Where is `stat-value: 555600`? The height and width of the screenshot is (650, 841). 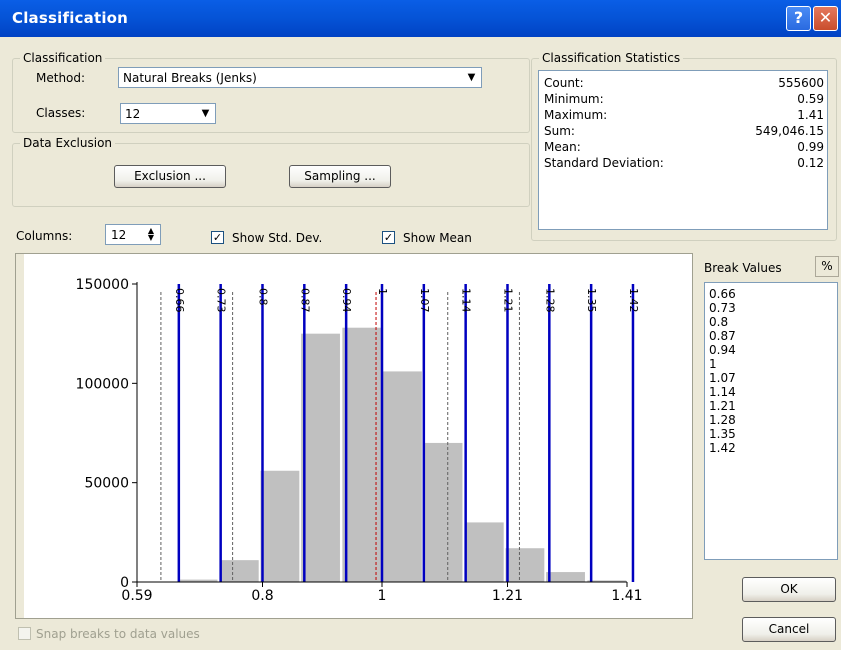 stat-value: 555600 is located at coordinates (801, 83).